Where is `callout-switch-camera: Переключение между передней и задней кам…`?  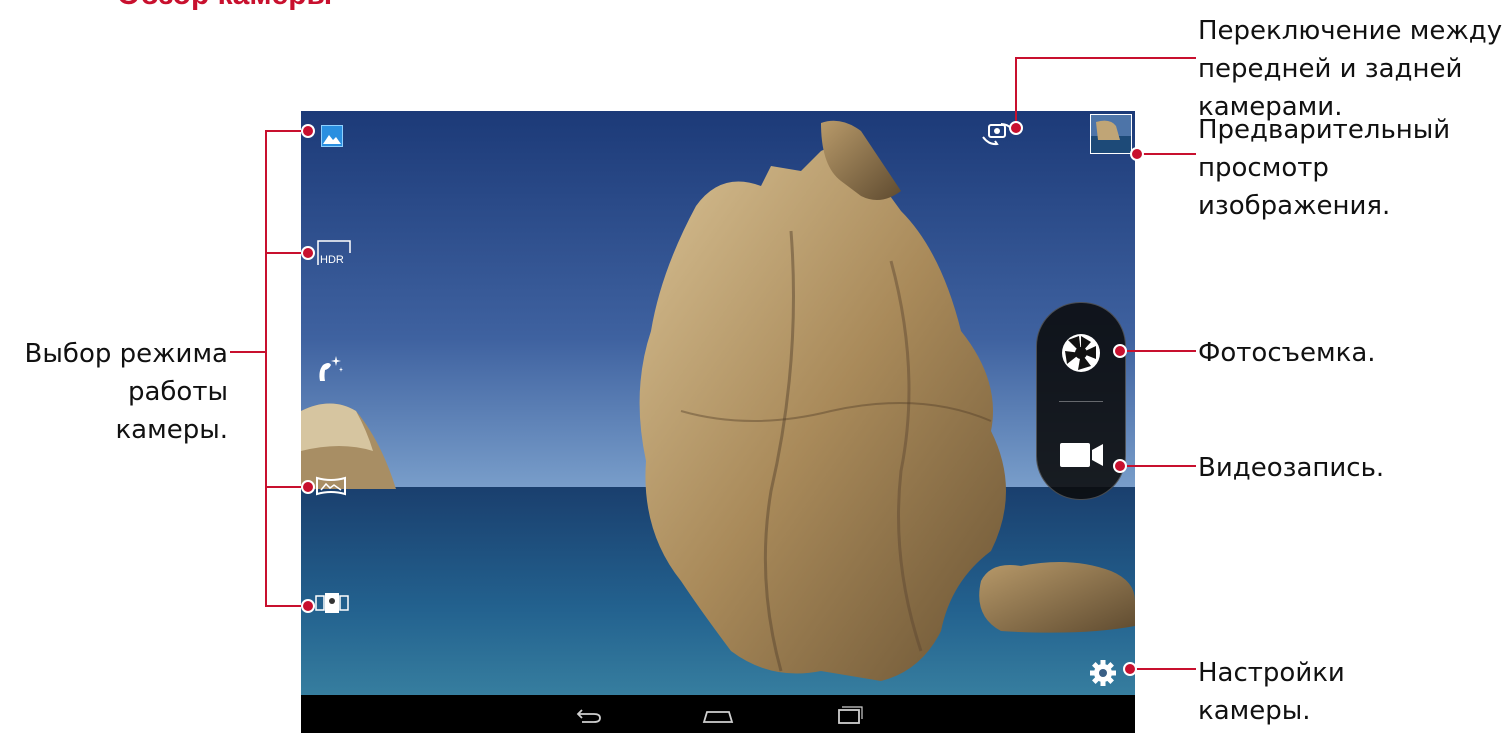
callout-switch-camera: Переключение между передней и задней кам… is located at coordinates (1350, 69).